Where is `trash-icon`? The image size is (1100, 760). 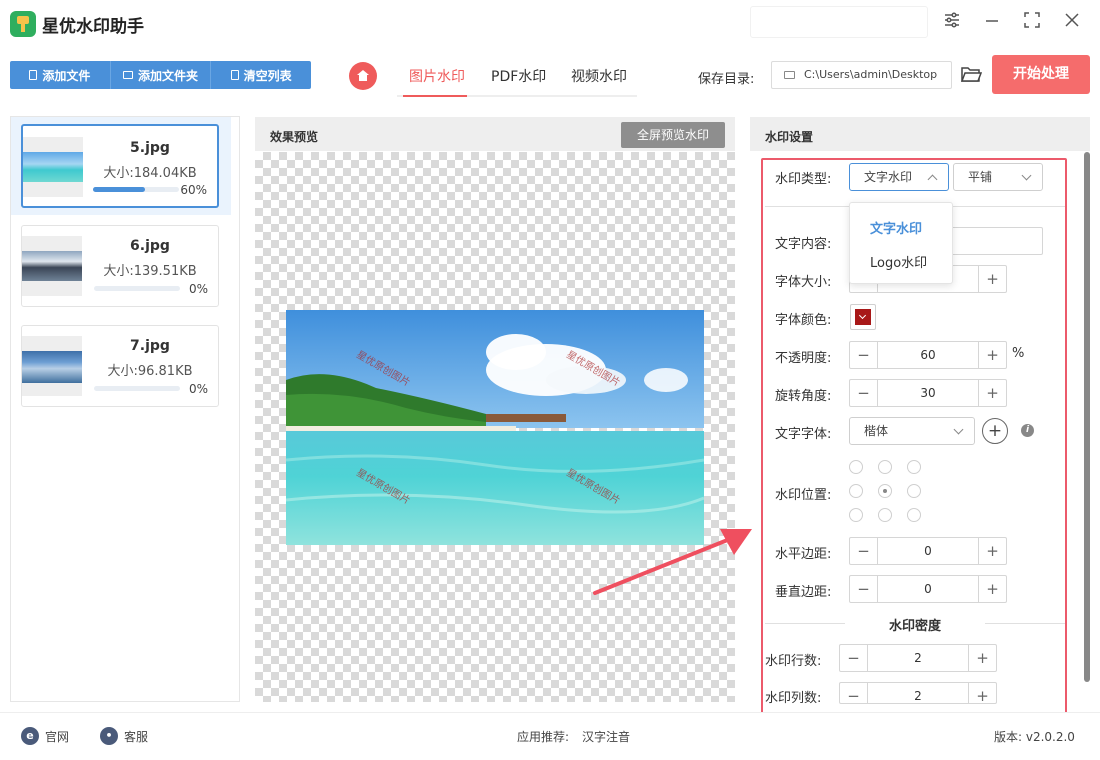 trash-icon is located at coordinates (234, 75).